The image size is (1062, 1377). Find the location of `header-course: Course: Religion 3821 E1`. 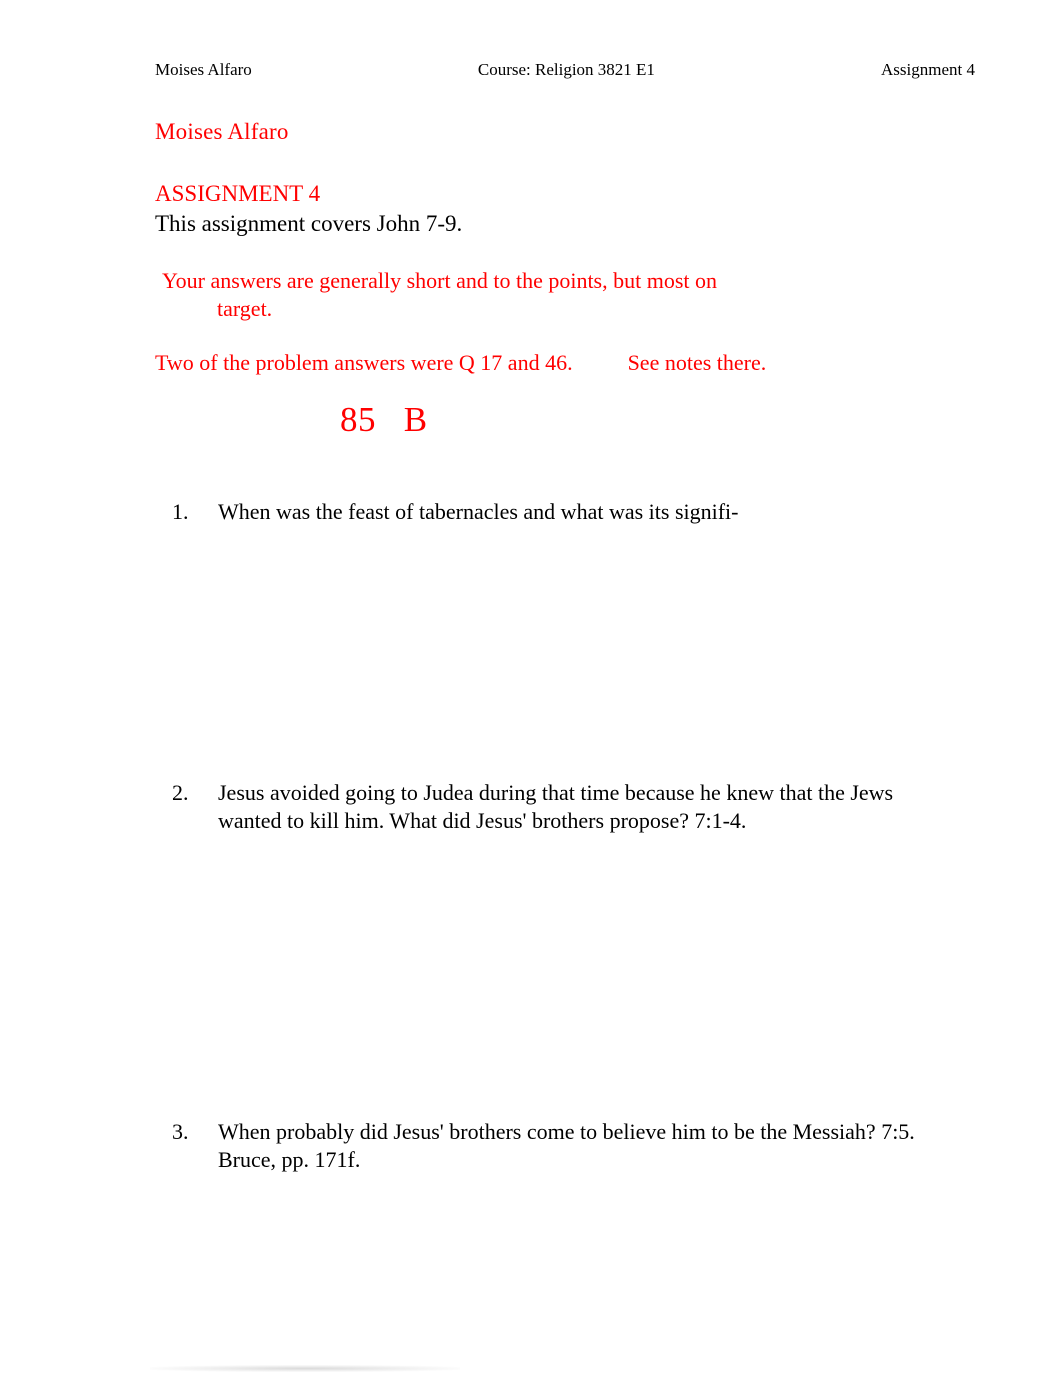

header-course: Course: Religion 3821 E1 is located at coordinates (566, 69).